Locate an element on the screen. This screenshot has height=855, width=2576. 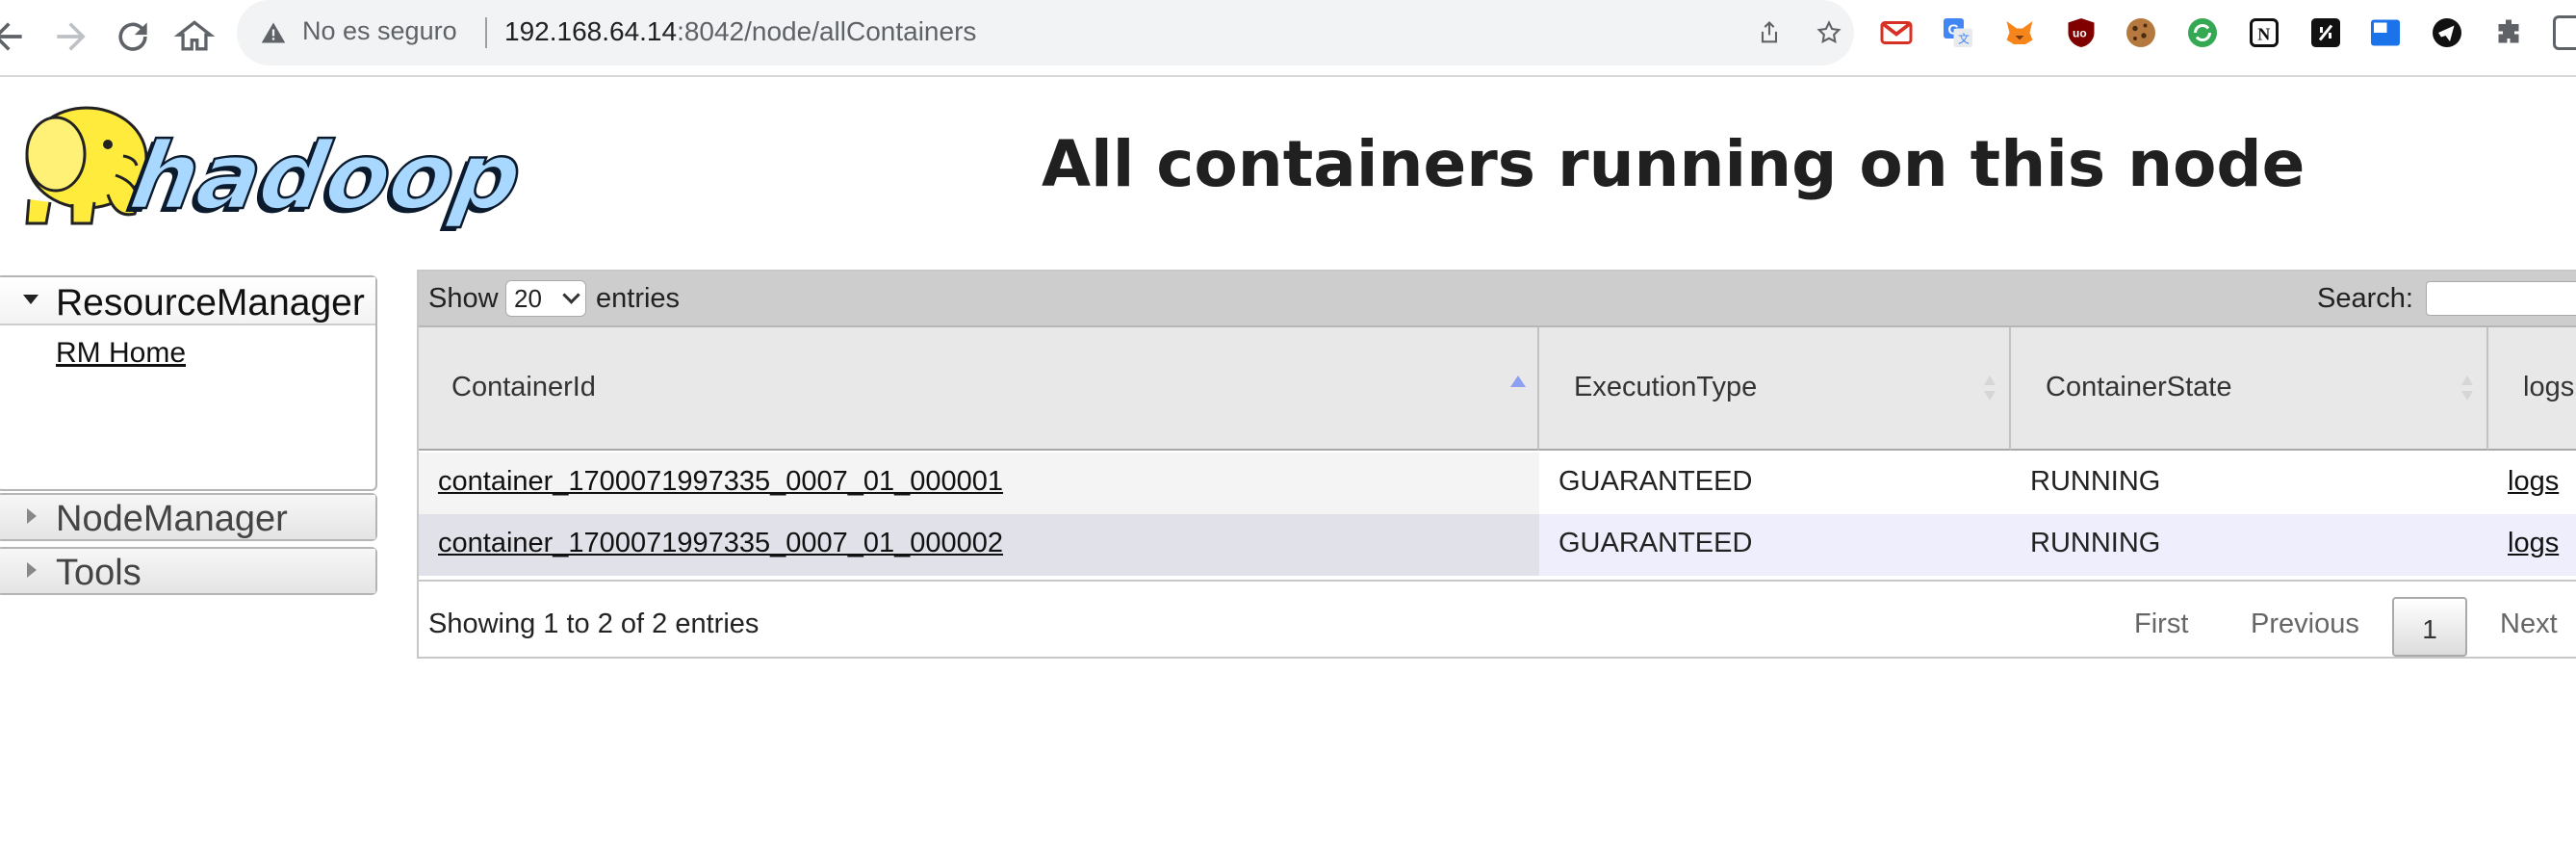
entries-per-page-select: 20 is located at coordinates (546, 298).